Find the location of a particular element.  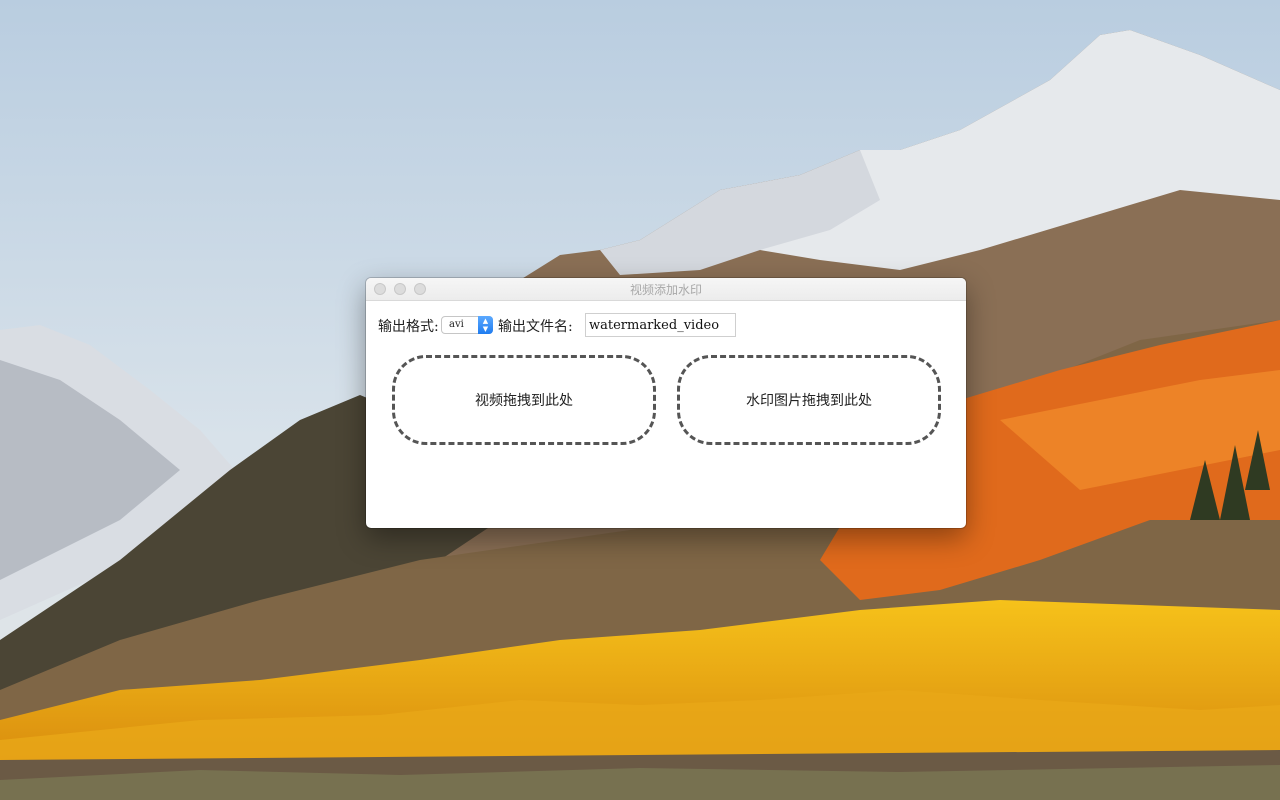

video-drop-zone: 视频拖拽到此处 is located at coordinates (524, 400).